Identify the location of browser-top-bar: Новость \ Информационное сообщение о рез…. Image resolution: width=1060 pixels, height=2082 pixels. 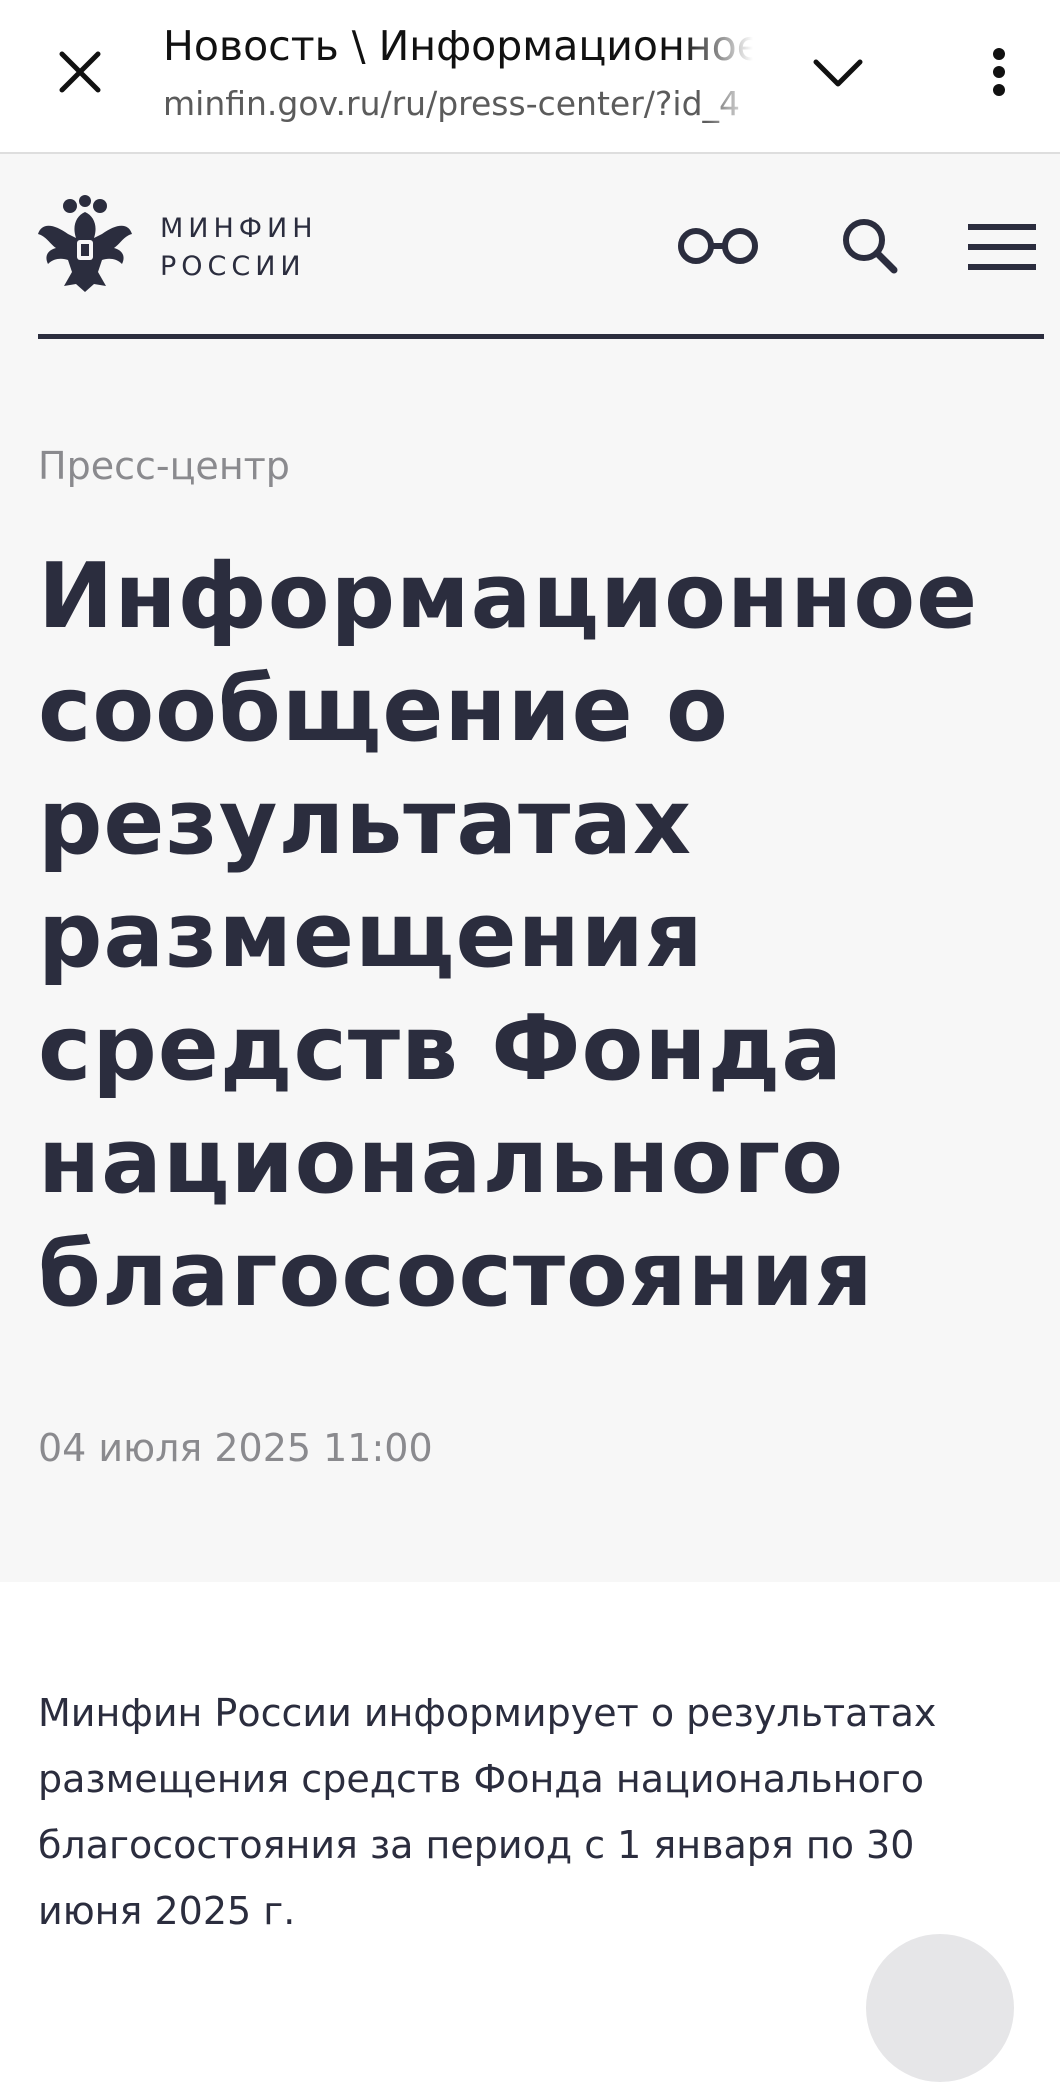
(530, 77).